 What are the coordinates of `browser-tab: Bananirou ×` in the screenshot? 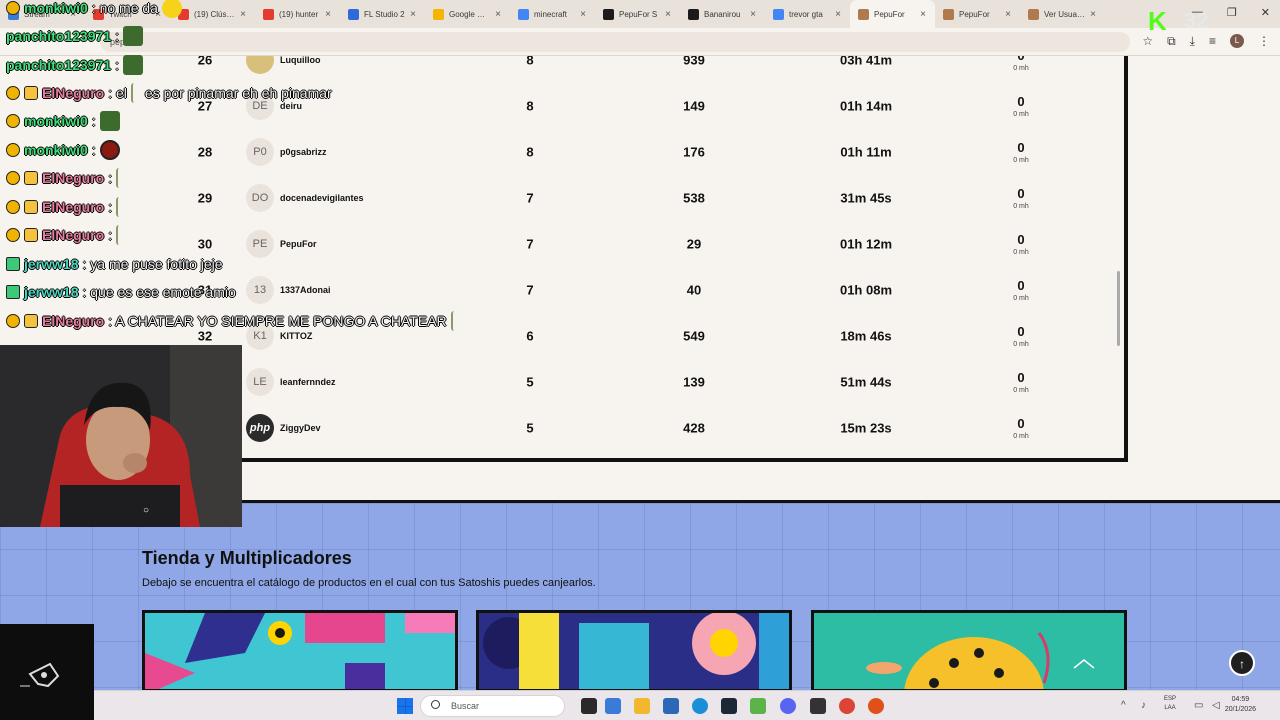 It's located at (722, 14).